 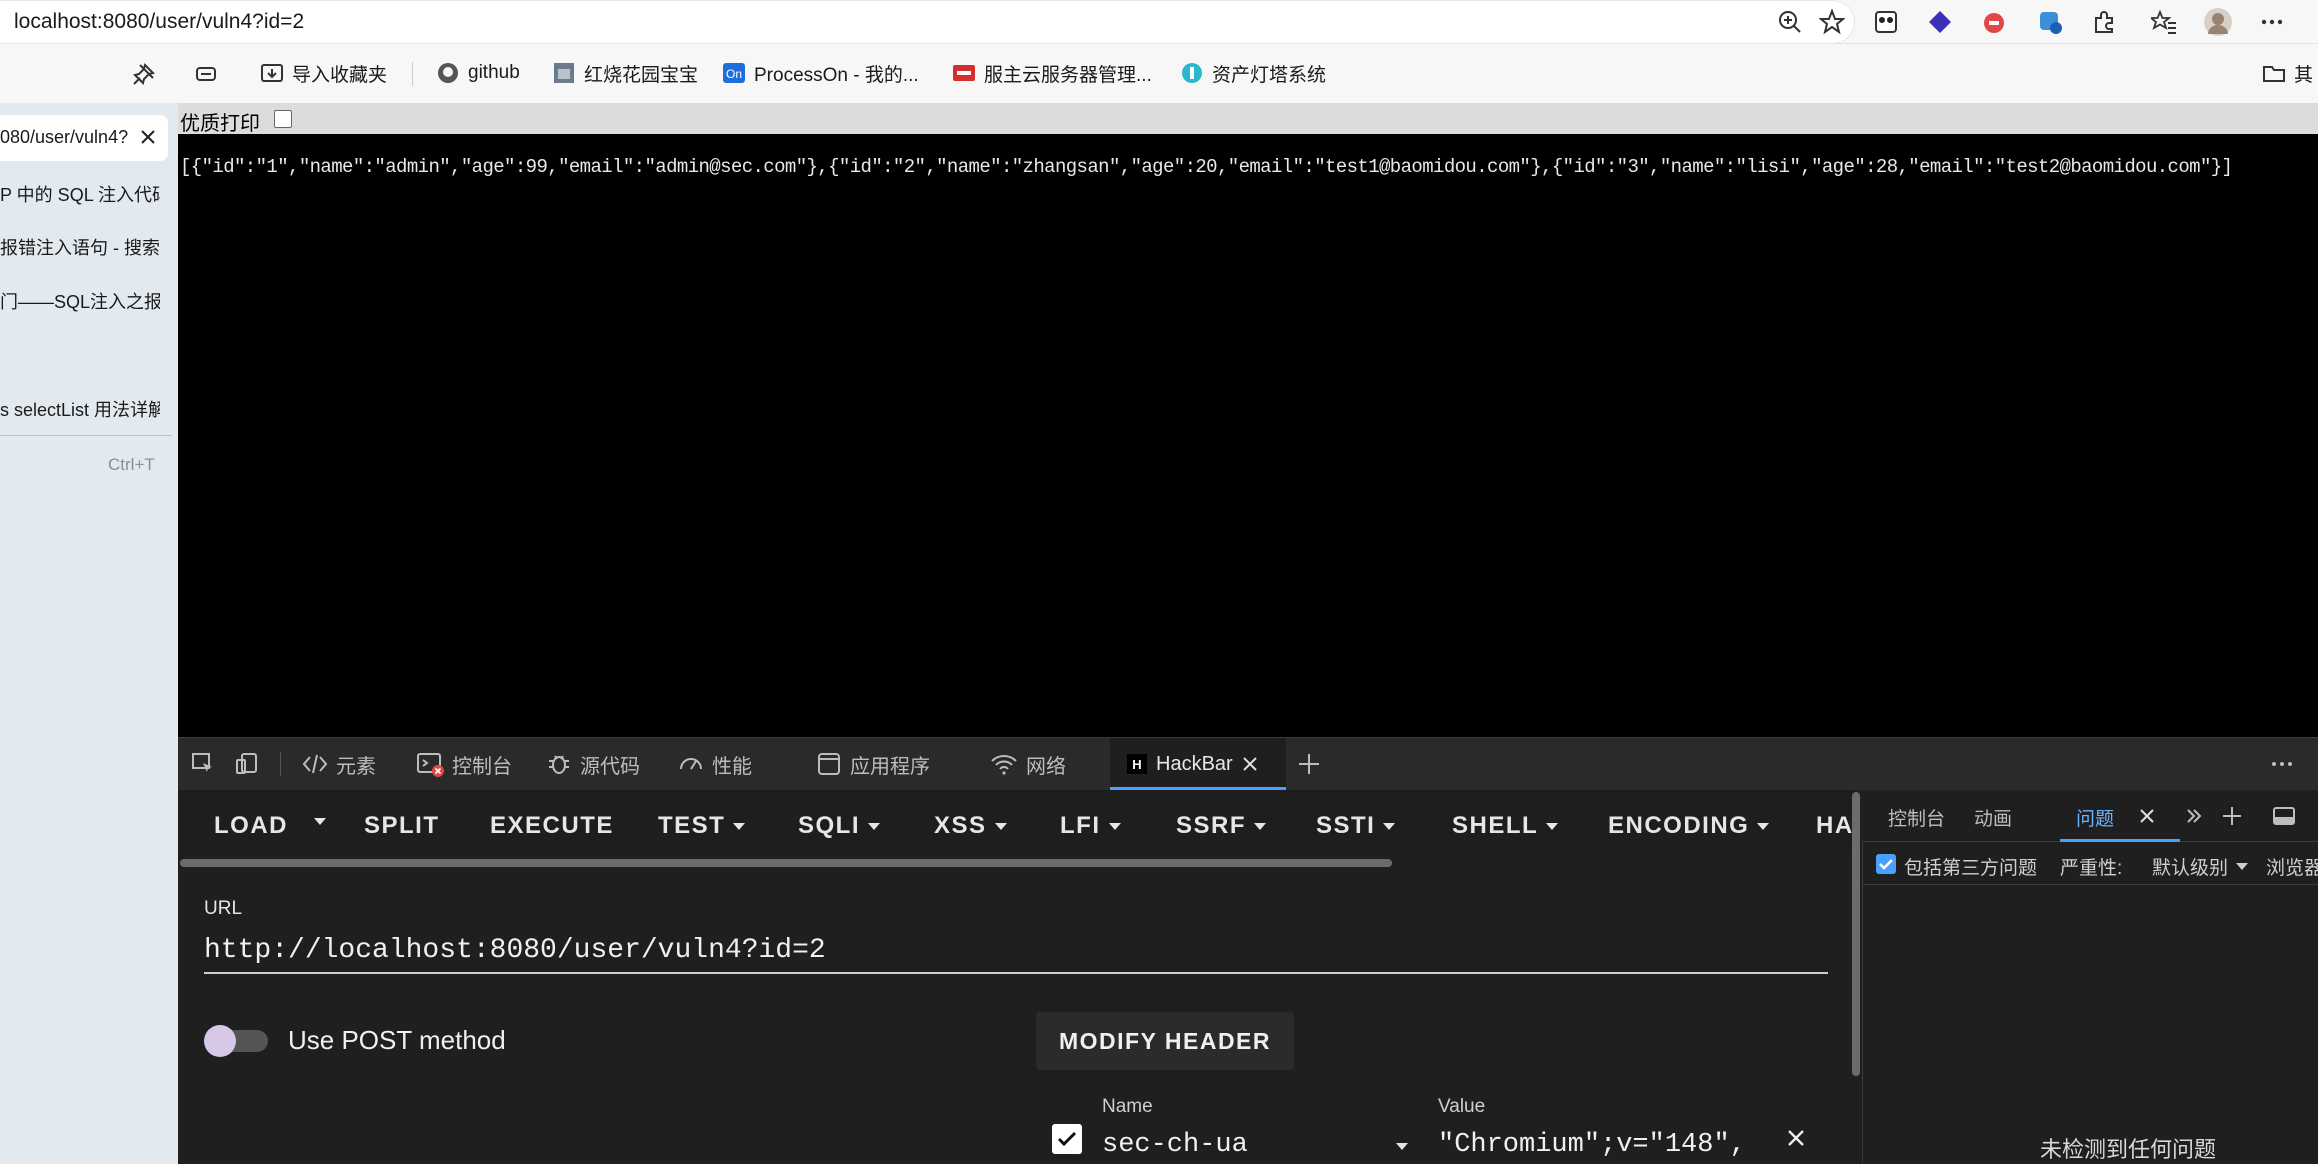 What do you see at coordinates (1309, 764) in the screenshot?
I see `add-tool-icon` at bounding box center [1309, 764].